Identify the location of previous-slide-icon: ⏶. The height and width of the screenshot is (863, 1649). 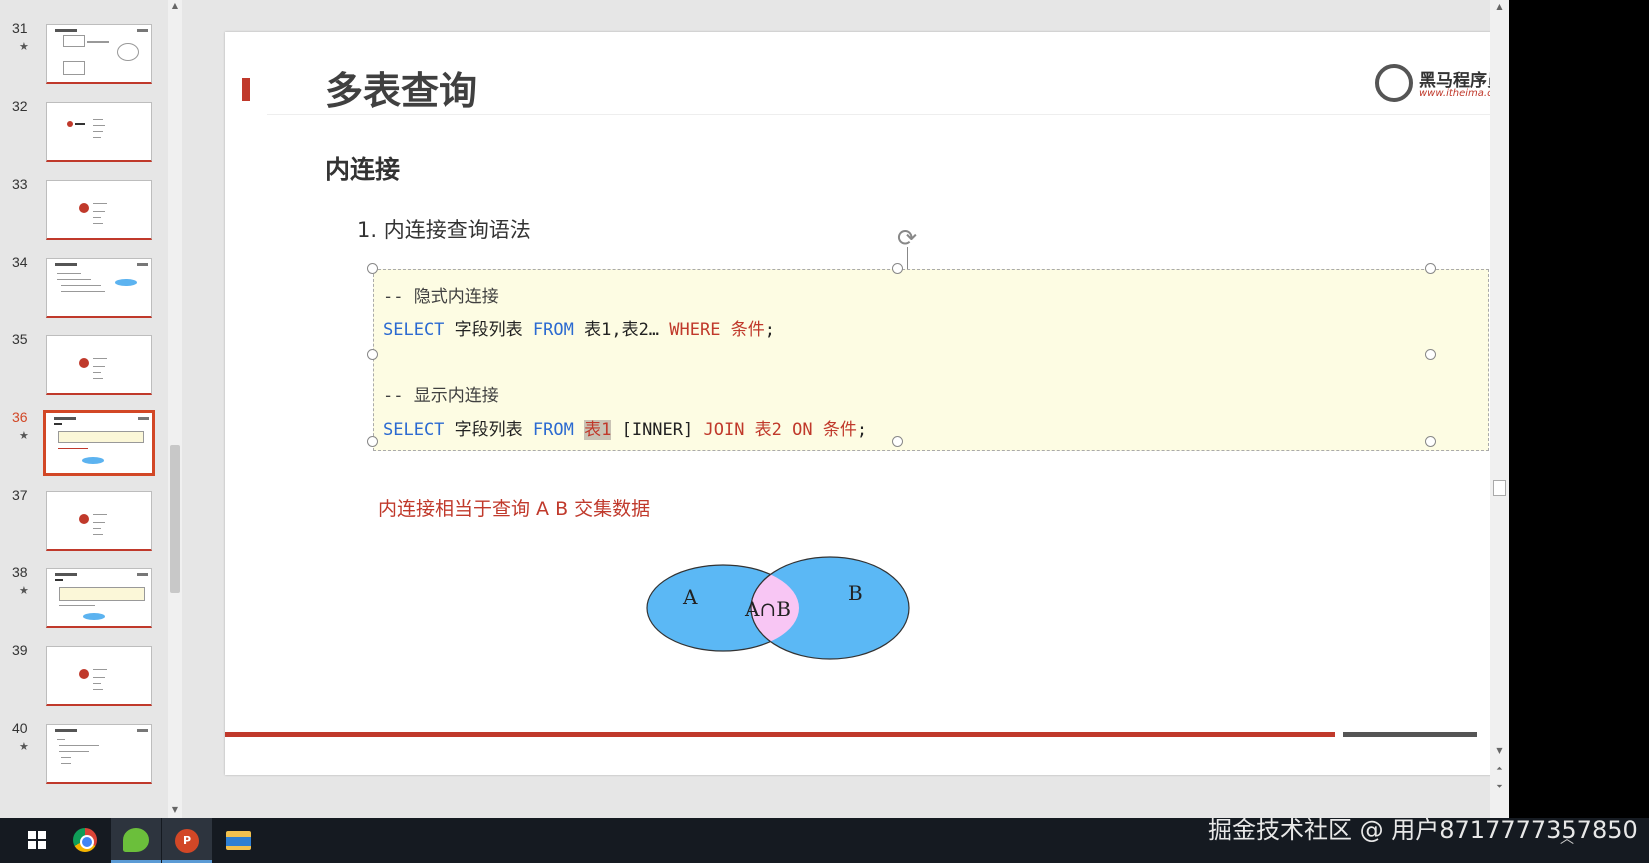
(1499, 769).